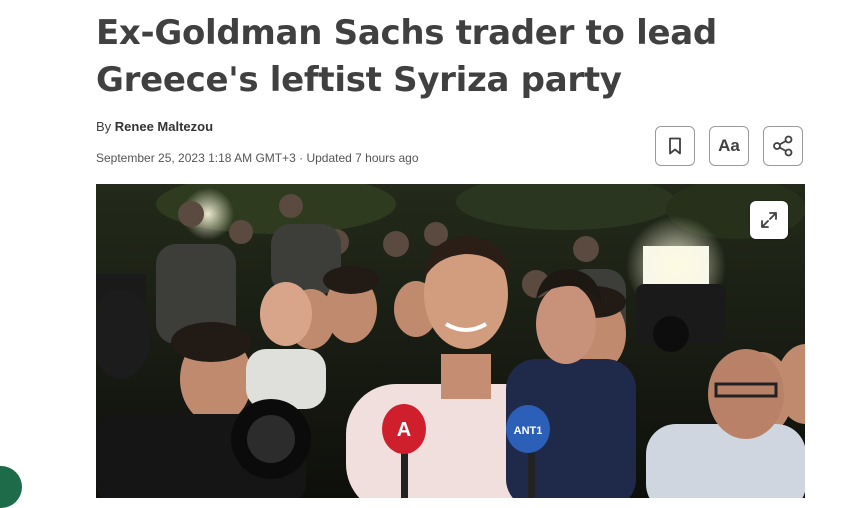 This screenshot has width=866, height=508. I want to click on bookmark-icon, so click(675, 146).